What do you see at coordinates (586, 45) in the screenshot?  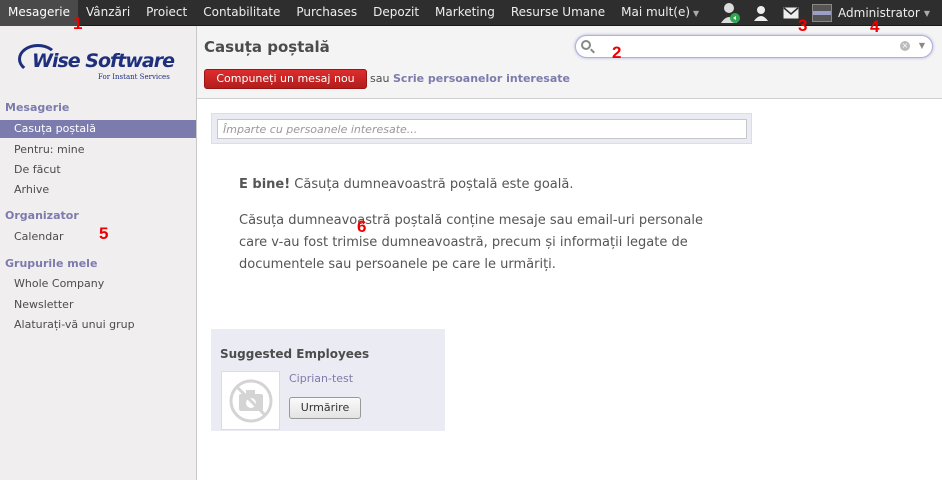 I see `search-icon` at bounding box center [586, 45].